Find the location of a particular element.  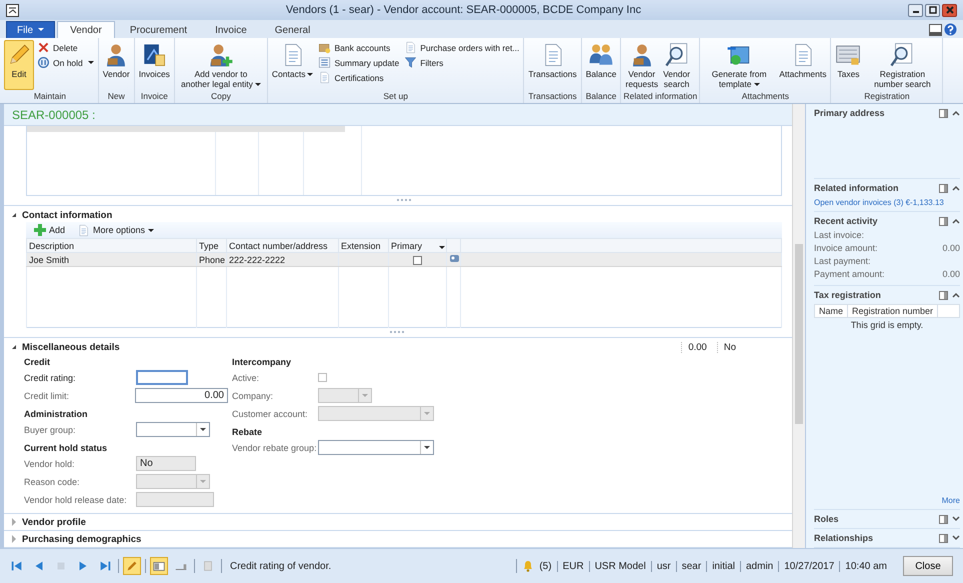

ribbon-button: Bank accounts is located at coordinates (359, 47).